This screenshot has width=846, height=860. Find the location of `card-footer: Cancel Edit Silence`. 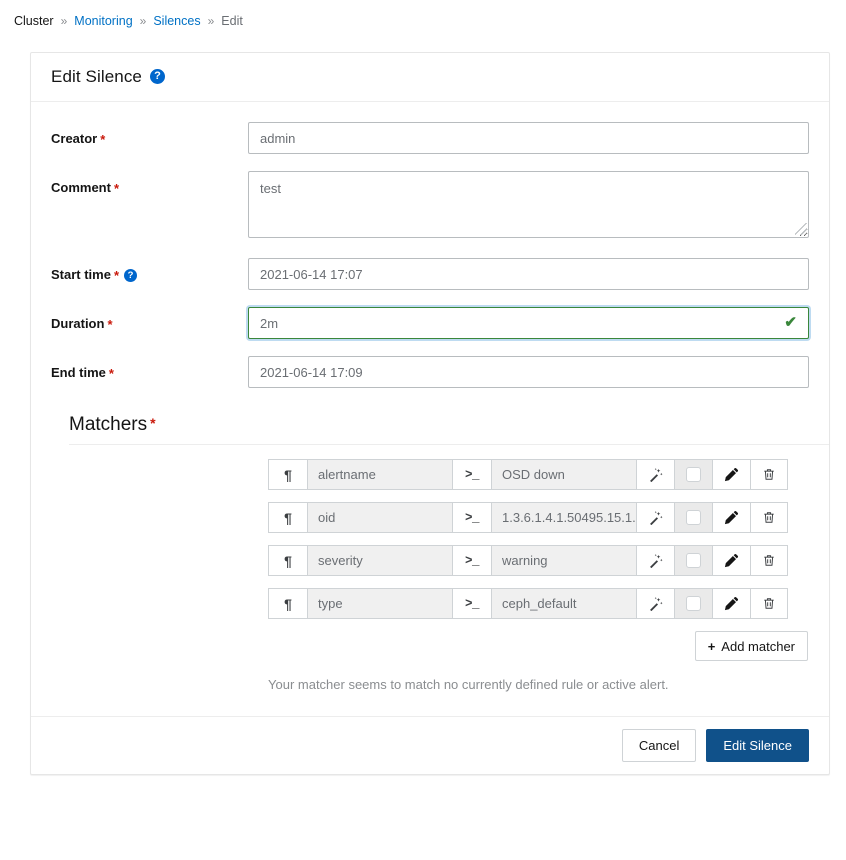

card-footer: Cancel Edit Silence is located at coordinates (430, 745).